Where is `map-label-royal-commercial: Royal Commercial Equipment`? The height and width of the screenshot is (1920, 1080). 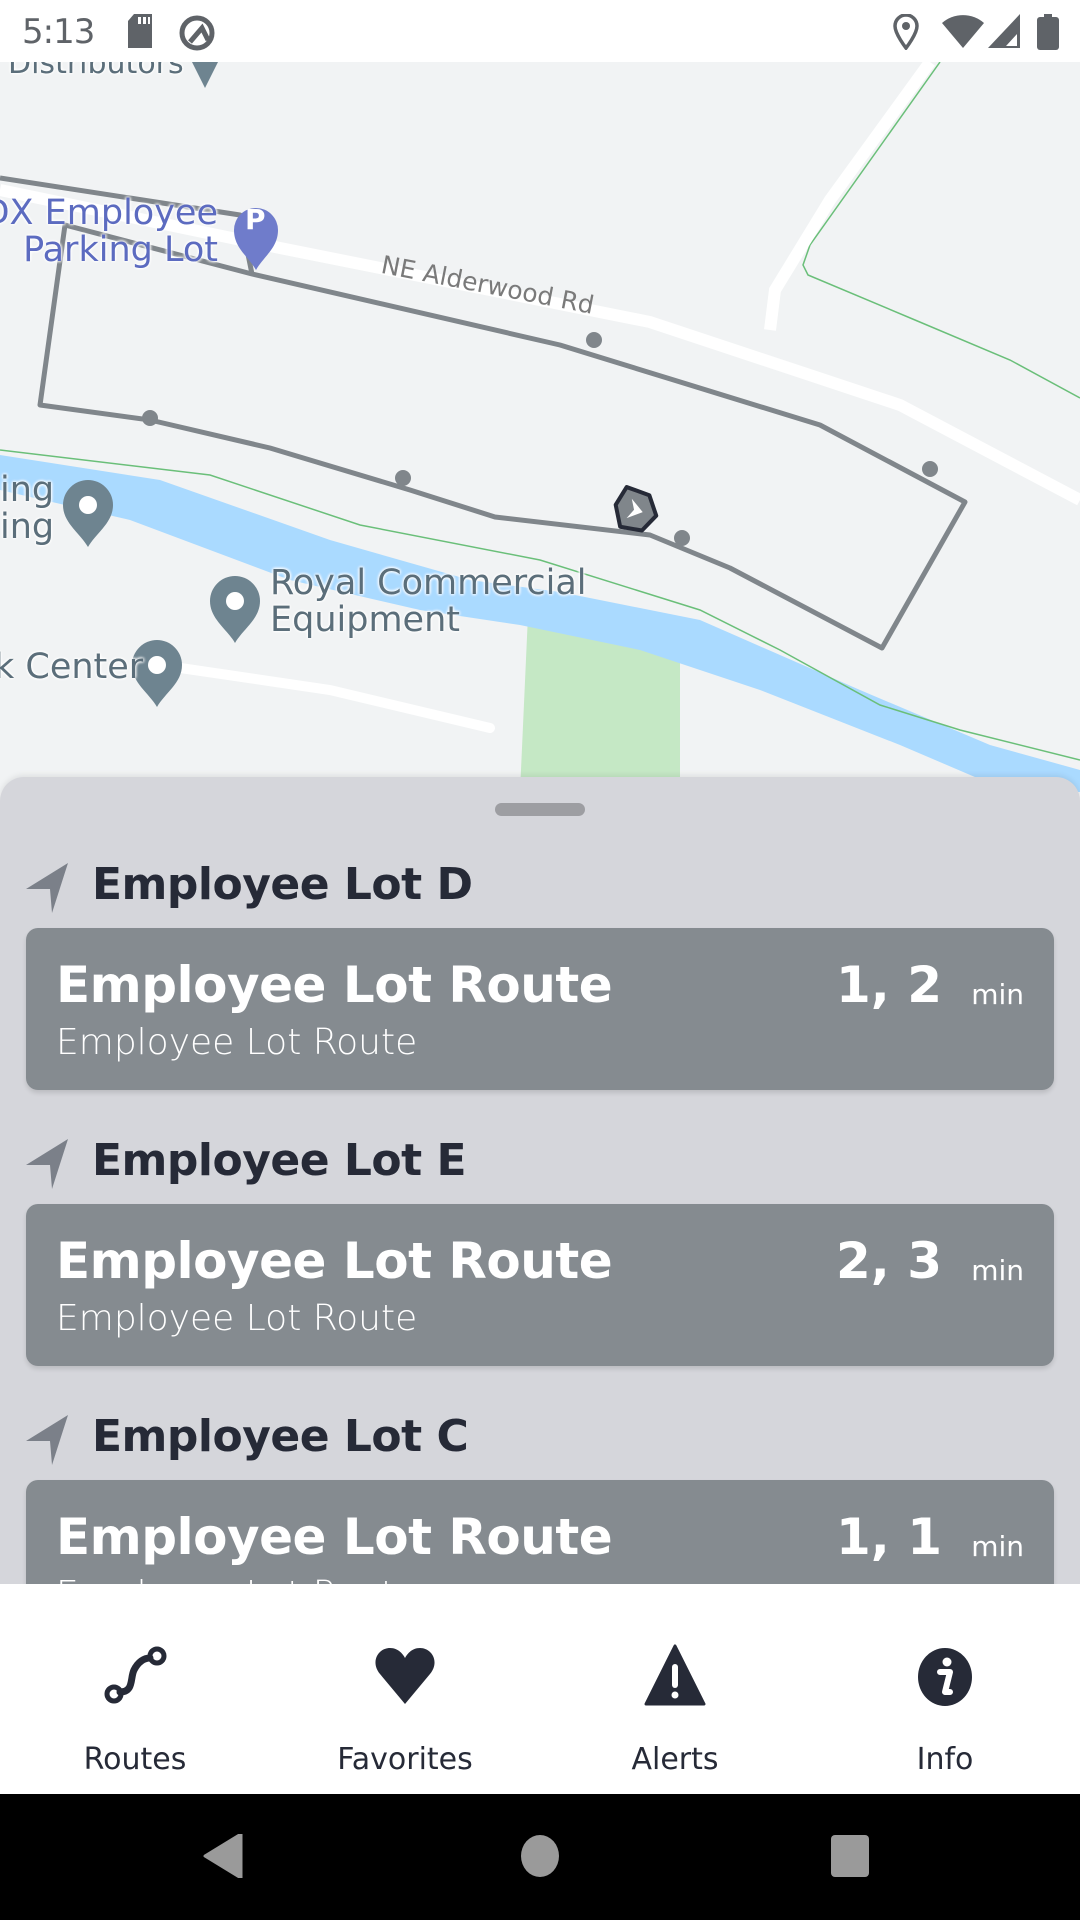
map-label-royal-commercial: Royal Commercial Equipment is located at coordinates (428, 602).